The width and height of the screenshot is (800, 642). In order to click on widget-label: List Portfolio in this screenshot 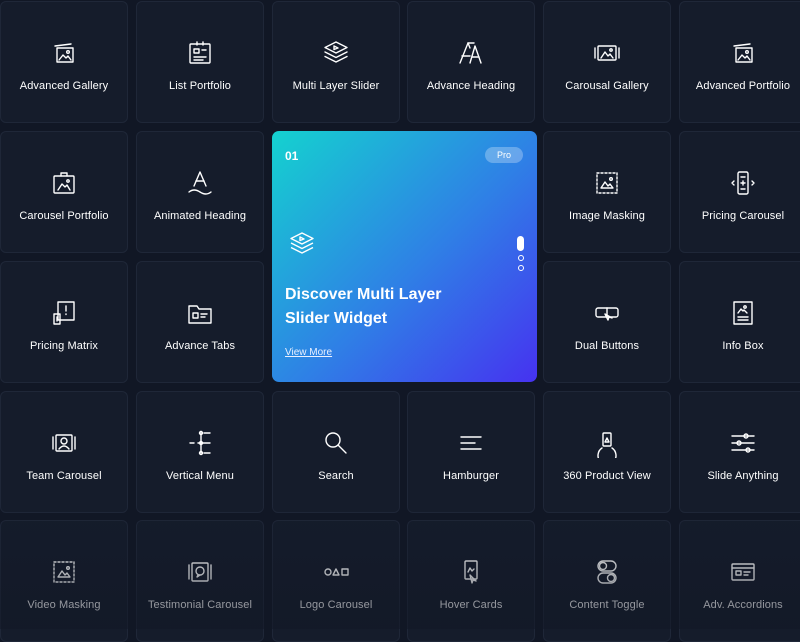, I will do `click(200, 86)`.